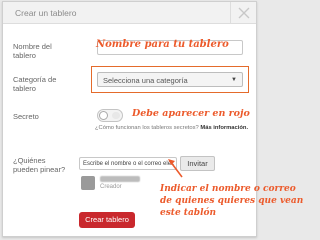 This screenshot has height=240, width=320. I want to click on arrow-icon, so click(175, 168).